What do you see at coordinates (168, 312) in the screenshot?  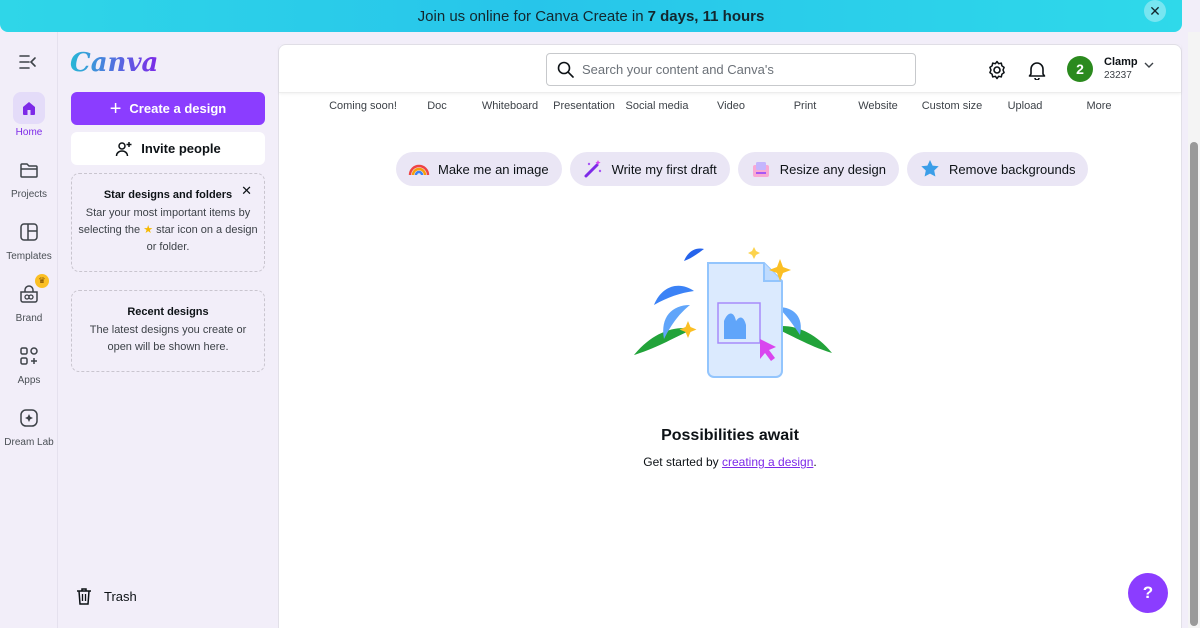 I see `recent-card-title: Recent designs` at bounding box center [168, 312].